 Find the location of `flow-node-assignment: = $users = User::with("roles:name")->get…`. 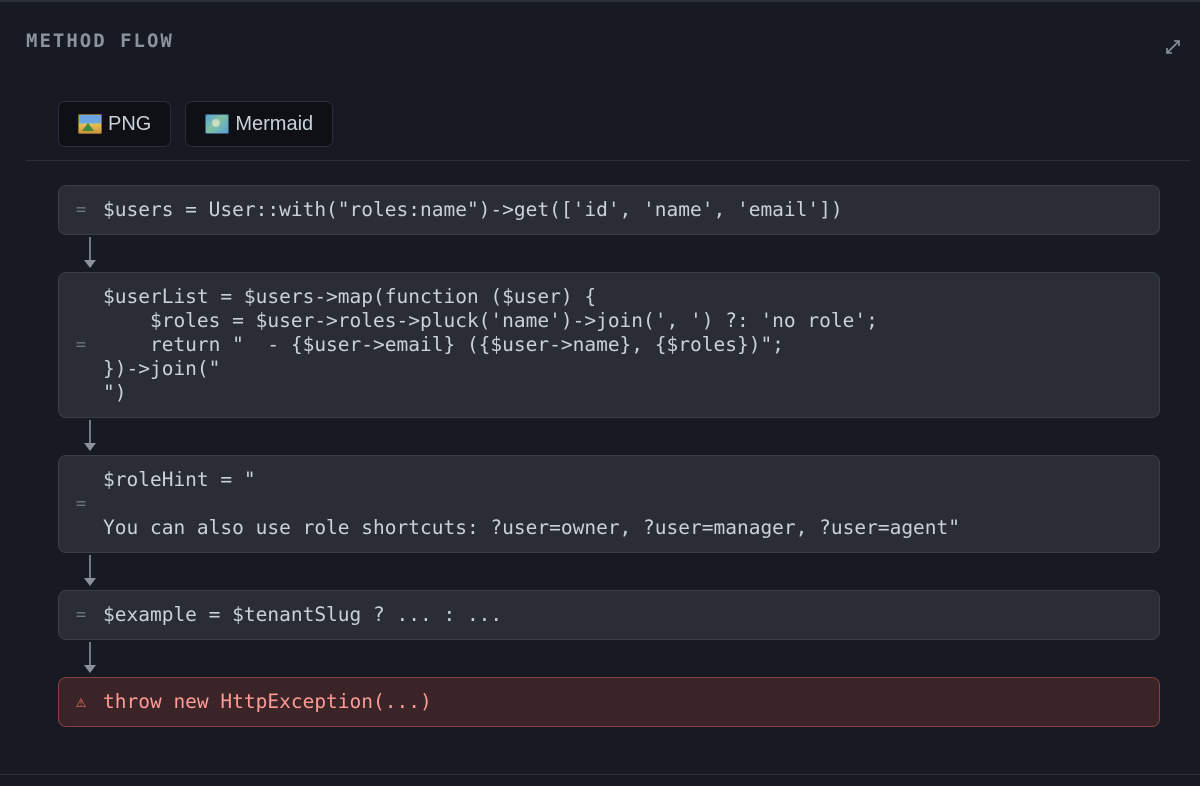

flow-node-assignment: = $users = User::with("roles:name")->get… is located at coordinates (609, 210).